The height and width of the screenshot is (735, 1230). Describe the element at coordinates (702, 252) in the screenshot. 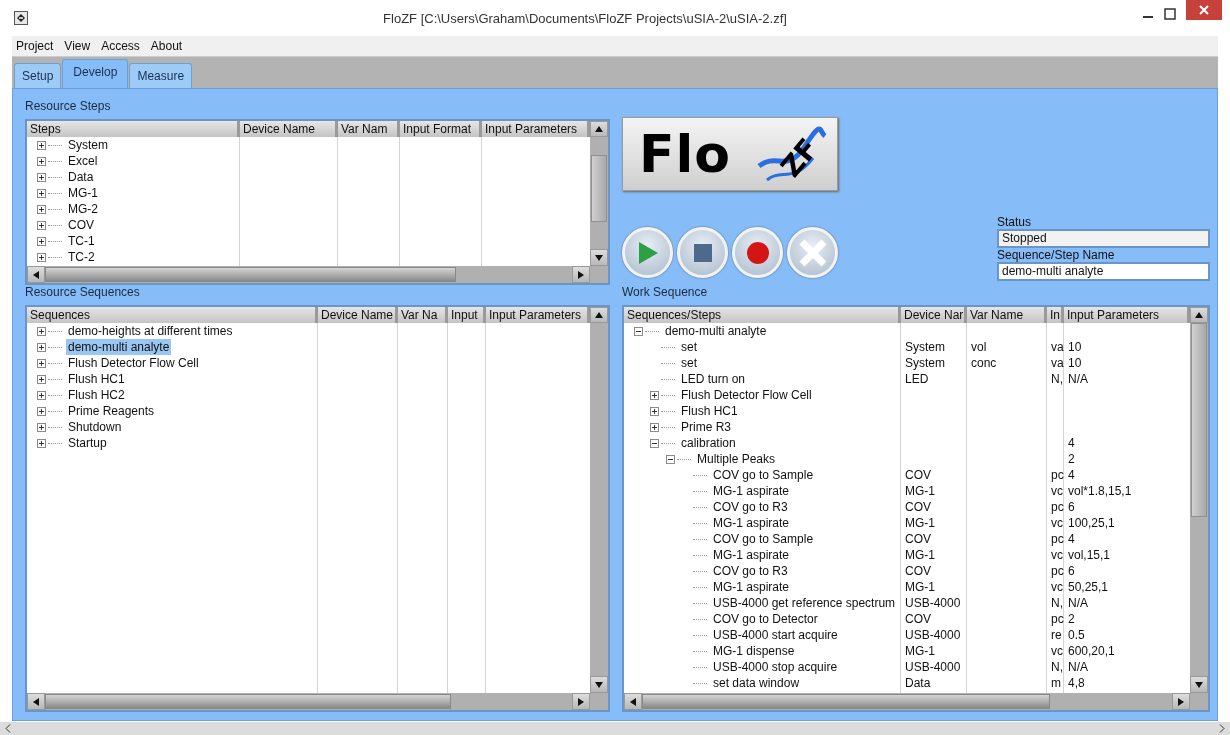

I see `stop-button` at that location.